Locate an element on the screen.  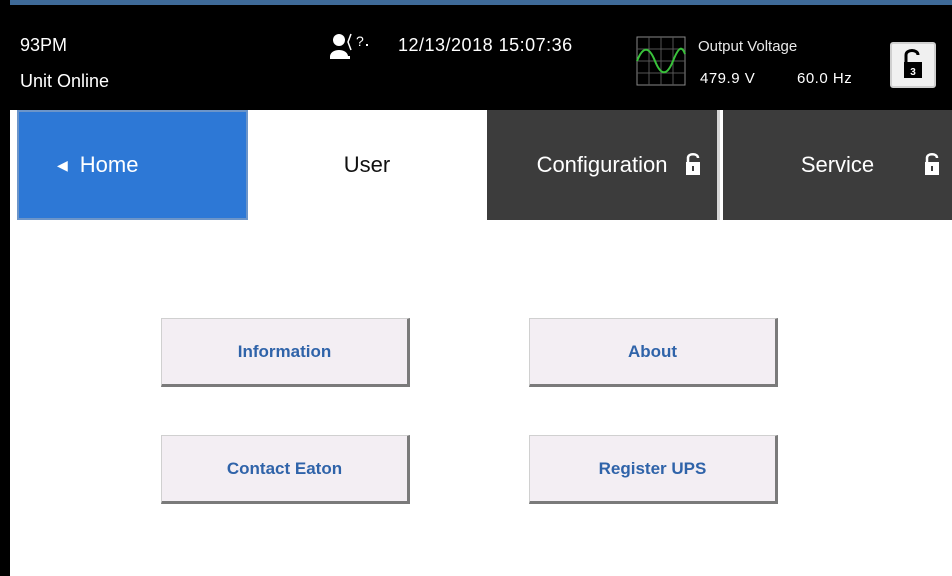
tab-service-label: Service is located at coordinates (837, 164).